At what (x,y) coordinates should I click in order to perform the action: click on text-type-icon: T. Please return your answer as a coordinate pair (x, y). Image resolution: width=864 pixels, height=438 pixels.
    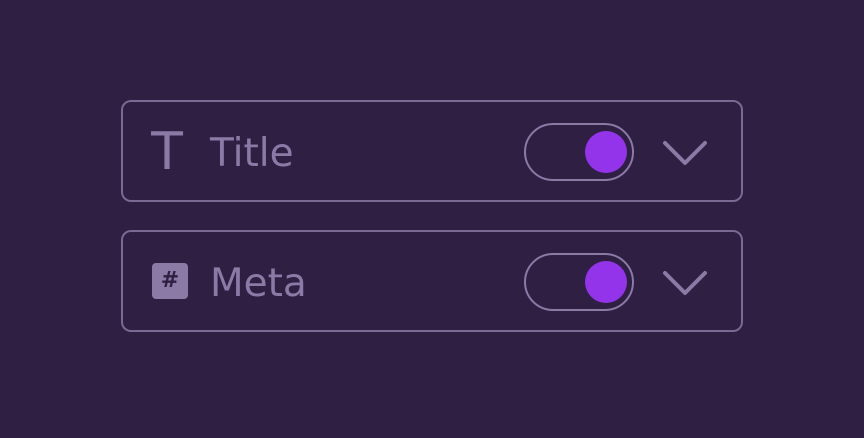
    Looking at the image, I should click on (167, 152).